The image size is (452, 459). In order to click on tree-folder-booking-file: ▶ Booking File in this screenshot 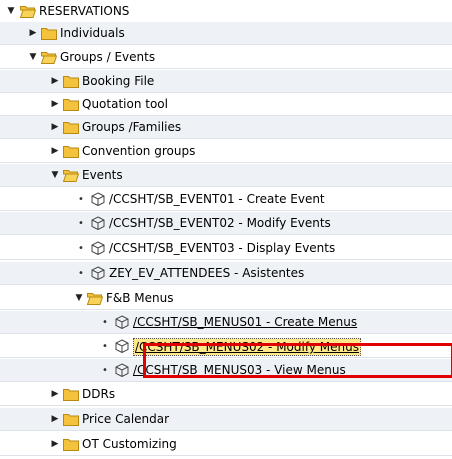, I will do `click(226, 81)`.